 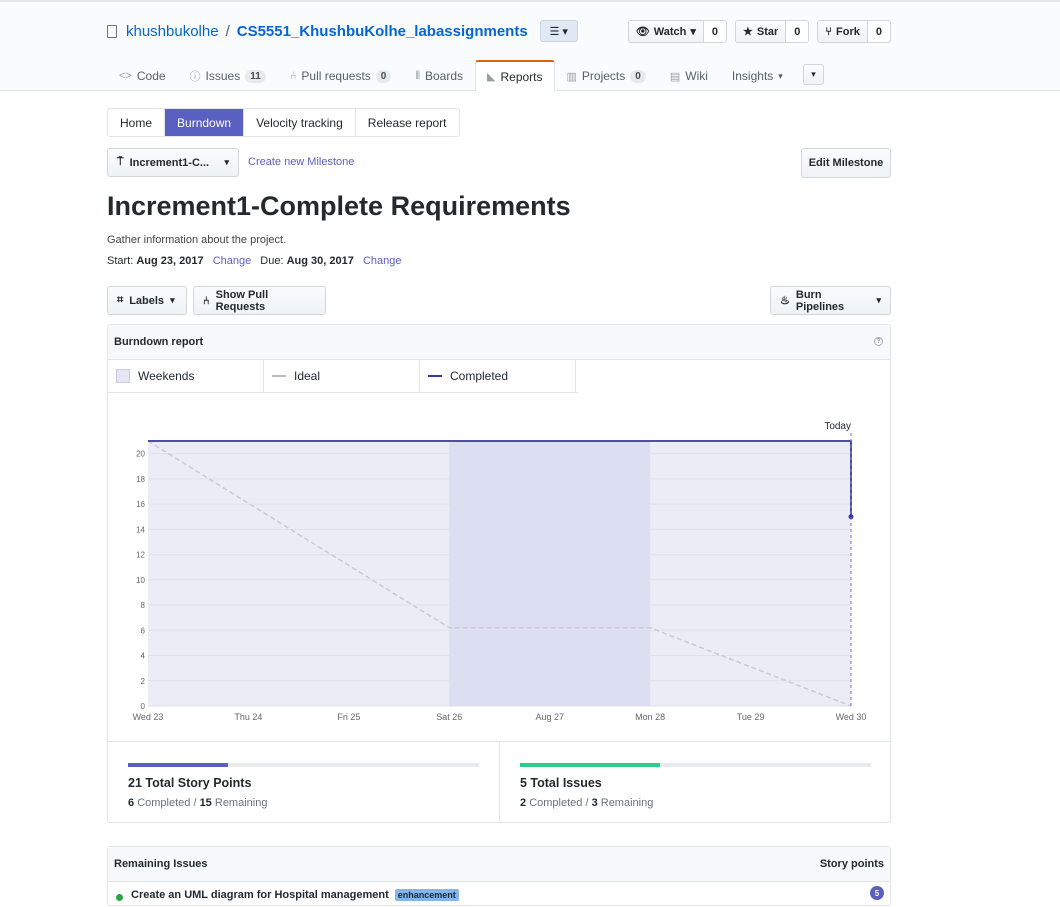 What do you see at coordinates (178, 765) in the screenshot?
I see `story-points-fill` at bounding box center [178, 765].